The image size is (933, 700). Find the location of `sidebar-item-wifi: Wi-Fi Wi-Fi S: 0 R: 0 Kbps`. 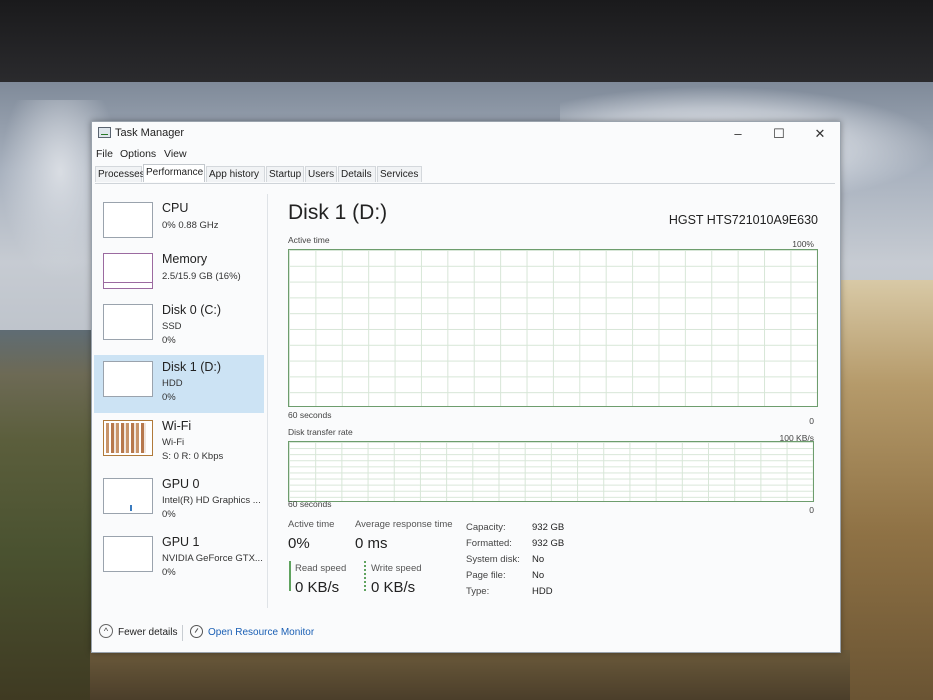

sidebar-item-wifi: Wi-Fi Wi-Fi S: 0 R: 0 Kbps is located at coordinates (179, 443).